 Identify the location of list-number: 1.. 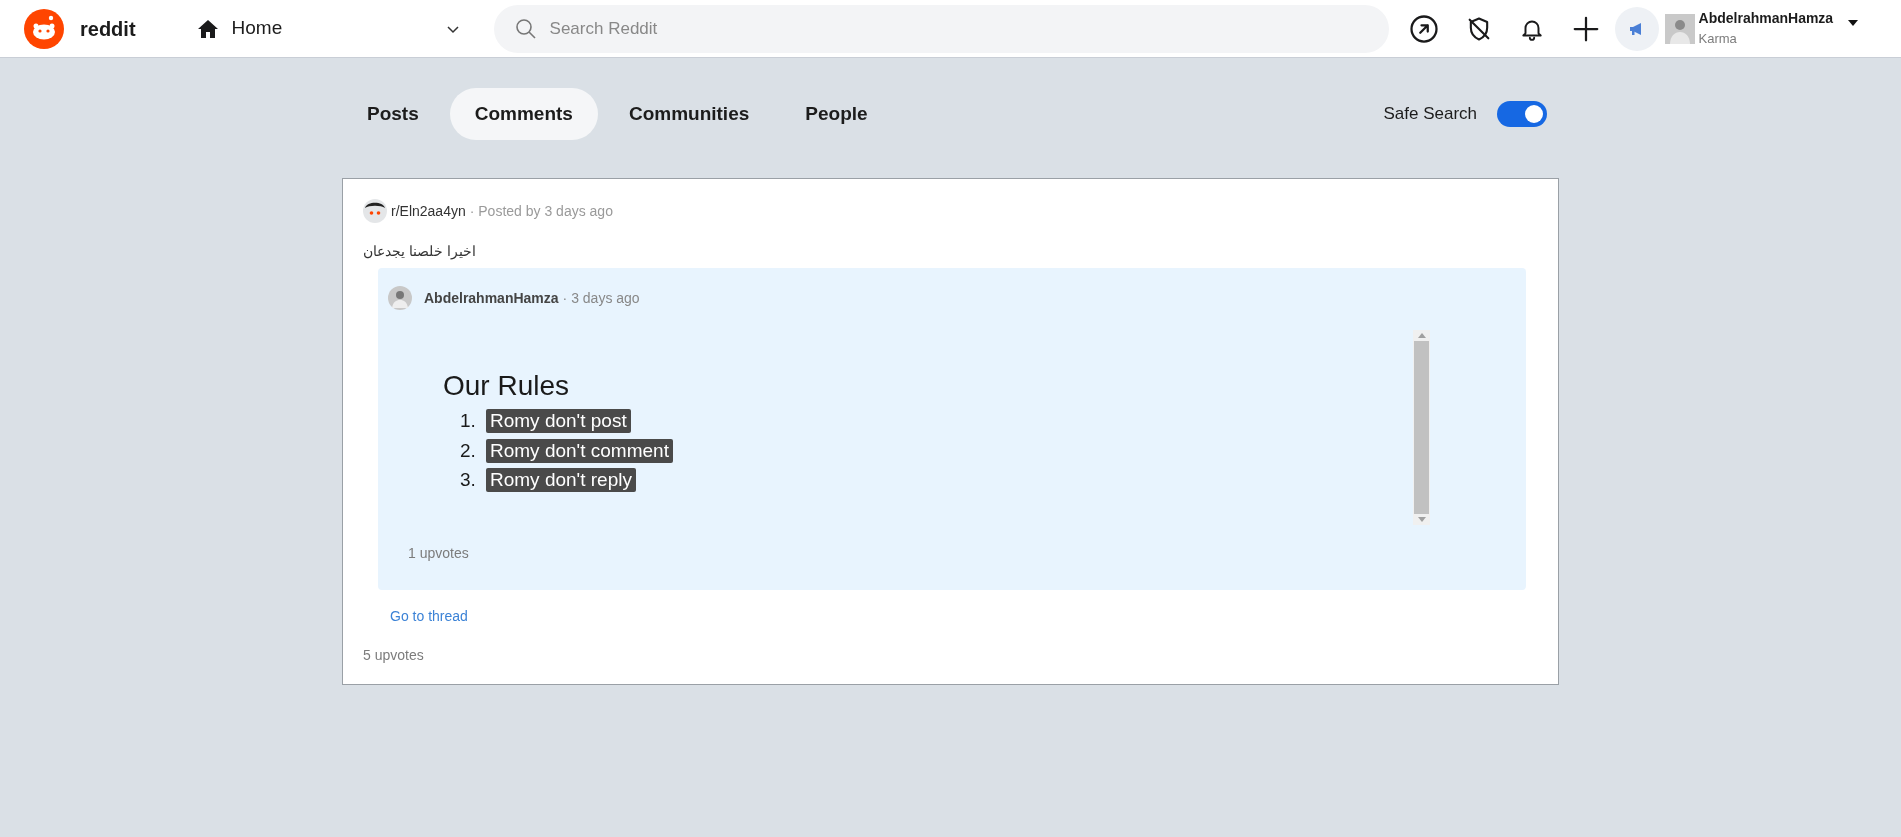
(468, 421).